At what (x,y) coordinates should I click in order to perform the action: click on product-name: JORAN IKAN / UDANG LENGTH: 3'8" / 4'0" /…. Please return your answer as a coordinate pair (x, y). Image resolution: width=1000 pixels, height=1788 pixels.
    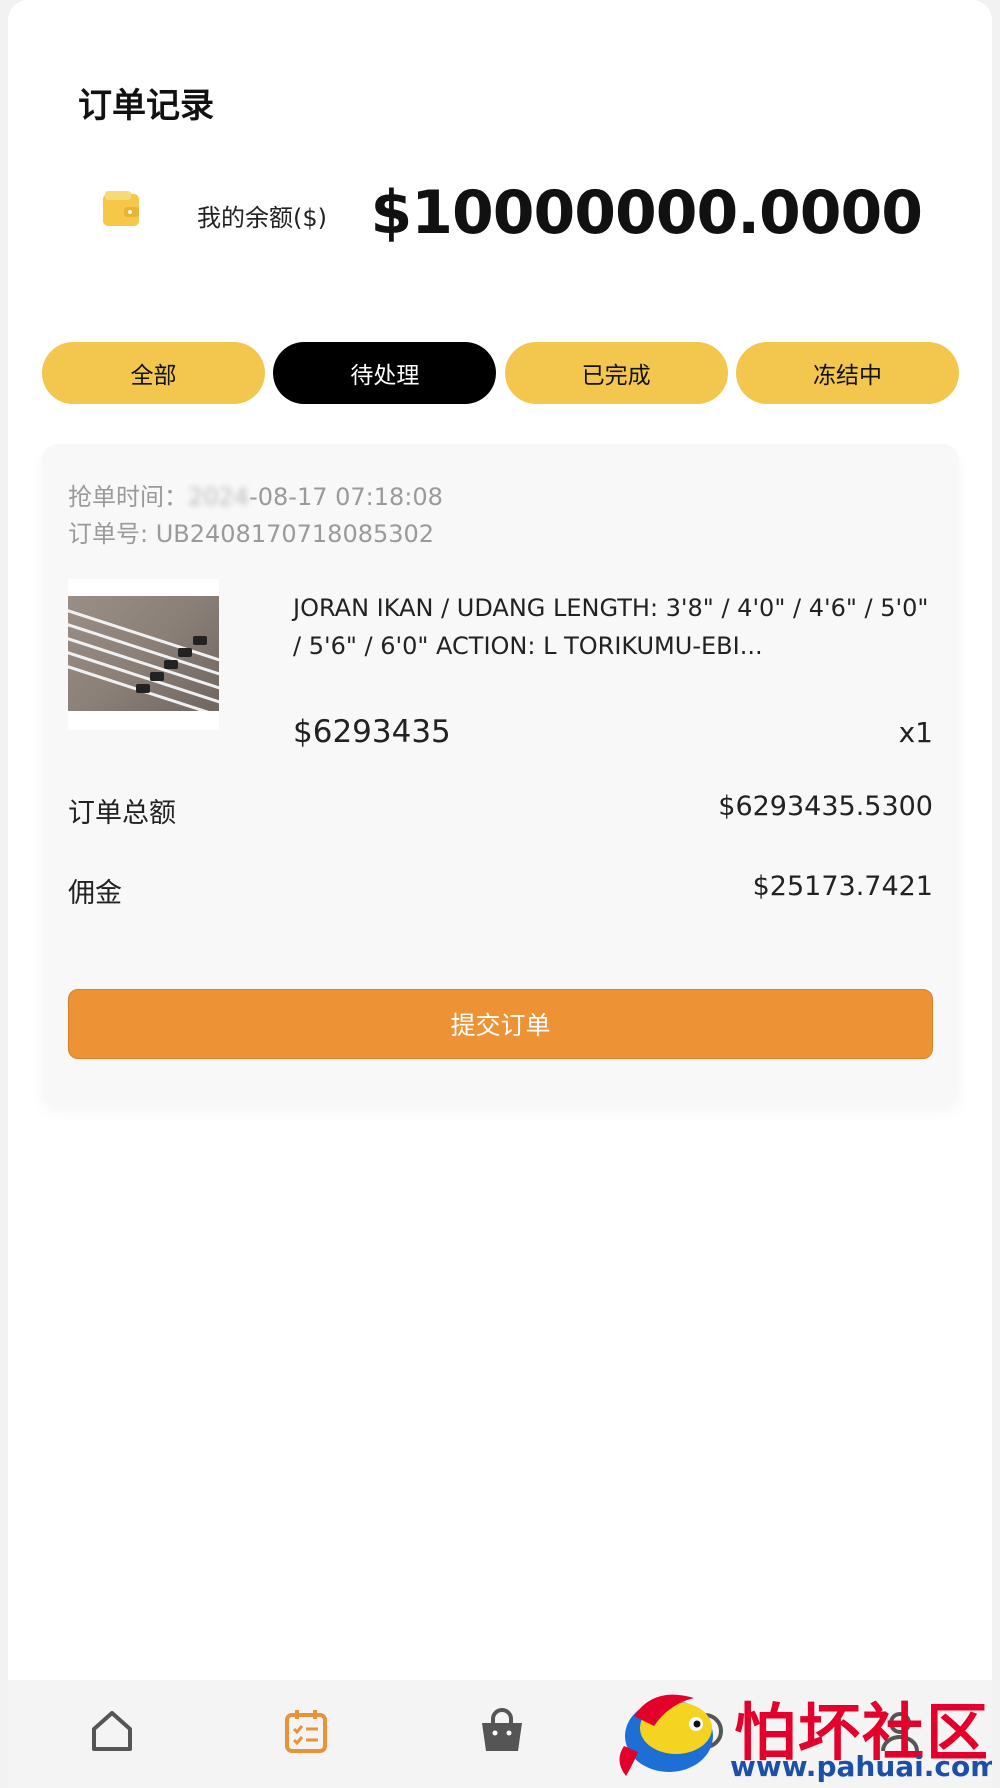
    Looking at the image, I should click on (611, 627).